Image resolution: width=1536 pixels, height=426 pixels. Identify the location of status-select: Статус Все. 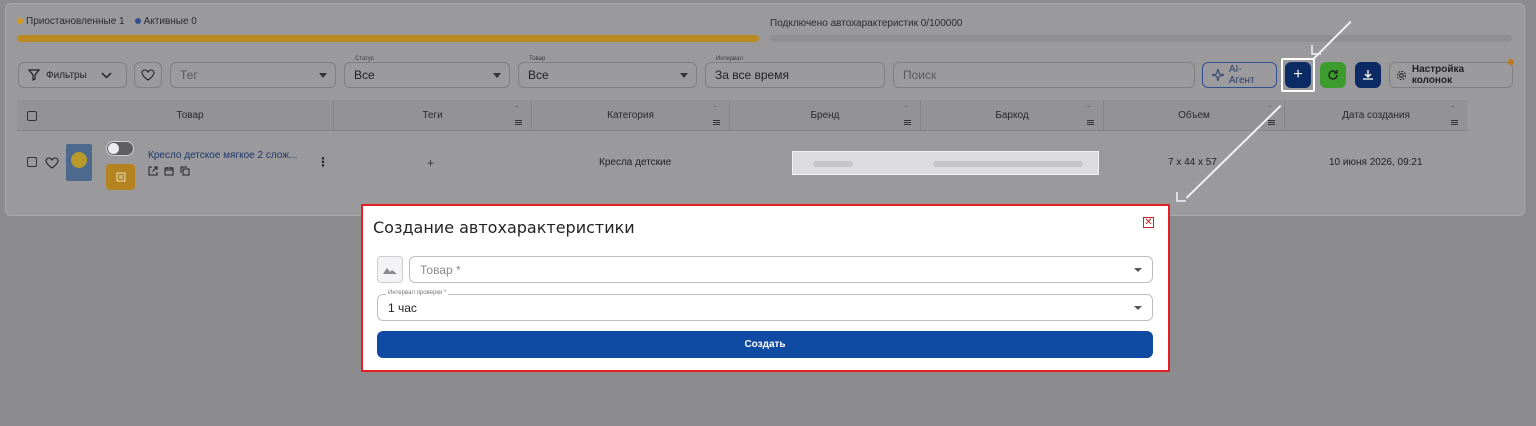
(427, 72).